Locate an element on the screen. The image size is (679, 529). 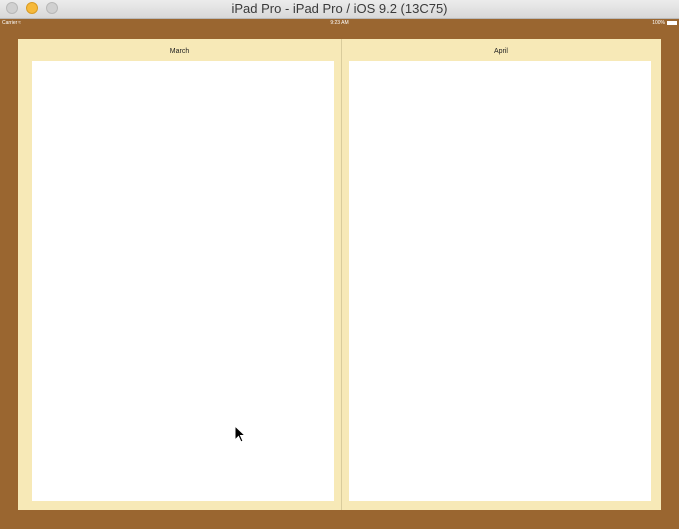
page-spine-divider is located at coordinates (341, 274).